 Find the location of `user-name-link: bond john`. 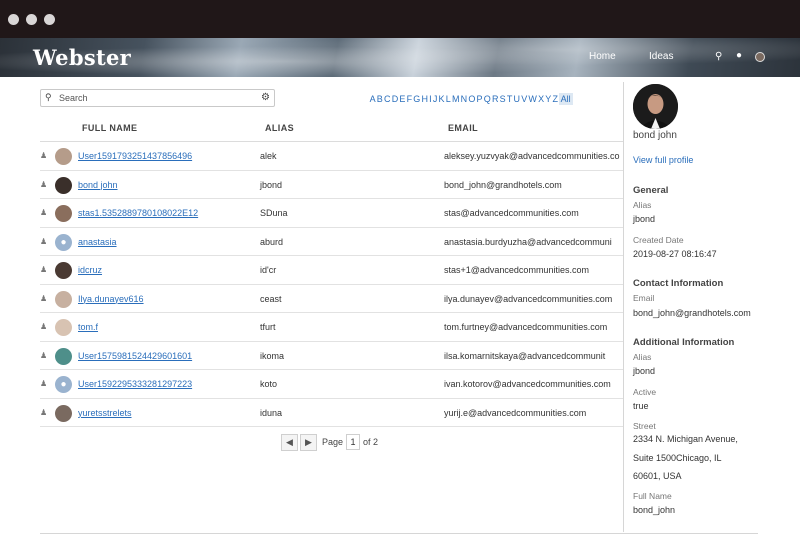

user-name-link: bond john is located at coordinates (98, 185).